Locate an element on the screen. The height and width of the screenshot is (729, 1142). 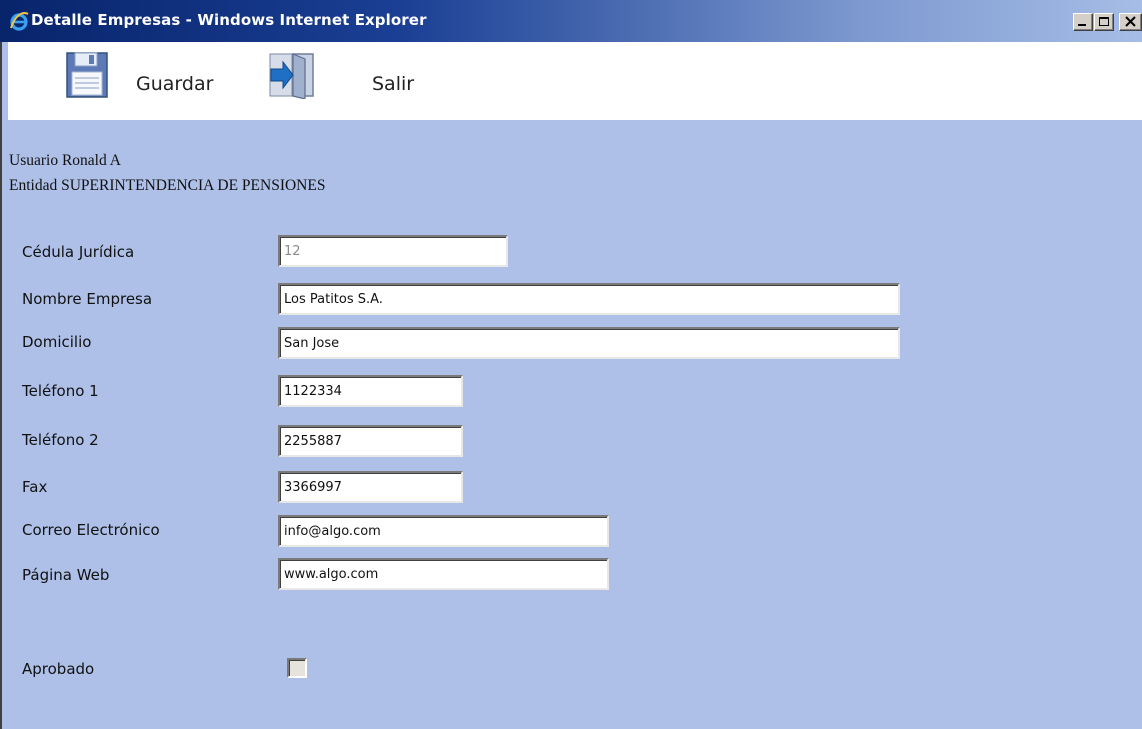
cedula-label: Cédula Jurídica is located at coordinates (78, 252).